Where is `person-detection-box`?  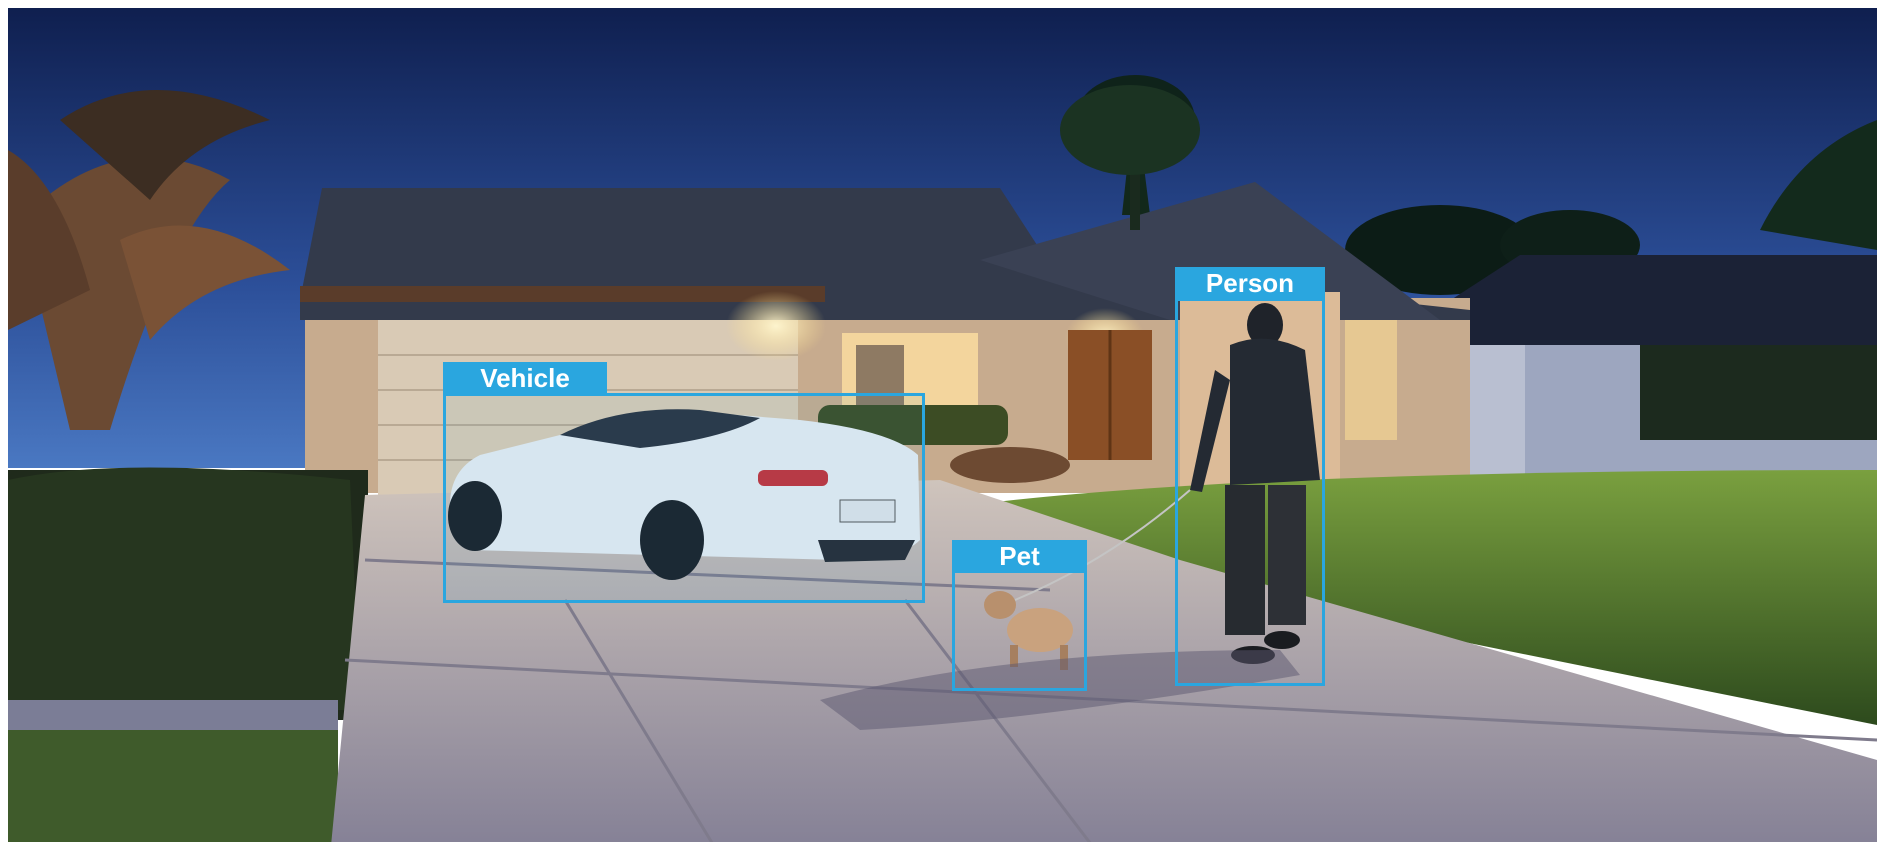 person-detection-box is located at coordinates (1250, 492).